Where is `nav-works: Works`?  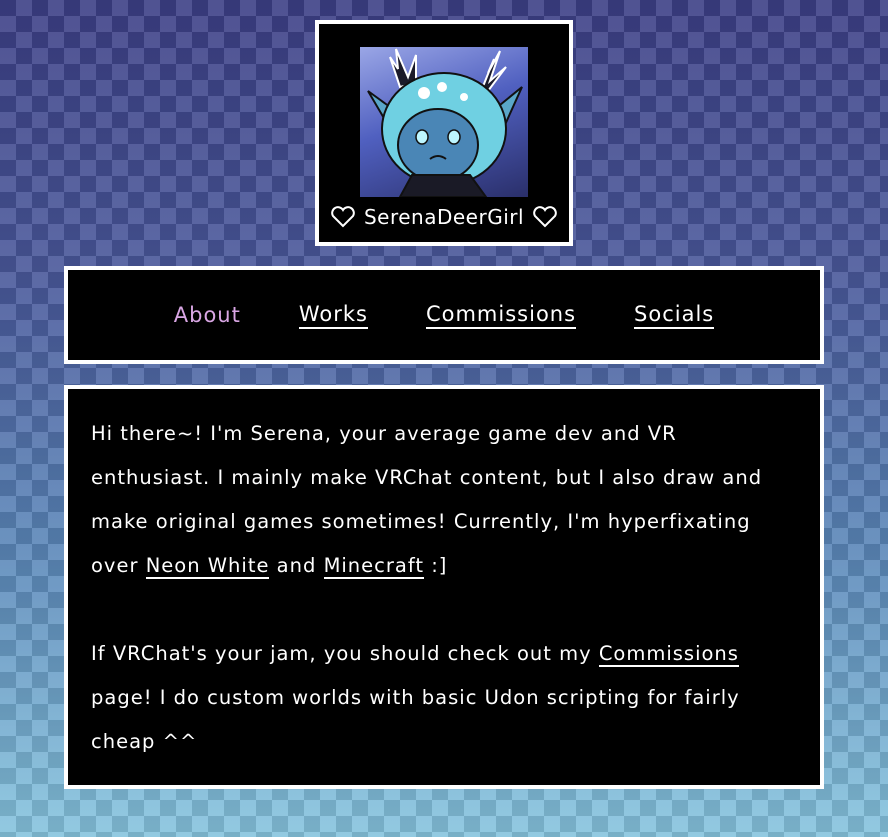
nav-works: Works is located at coordinates (333, 315).